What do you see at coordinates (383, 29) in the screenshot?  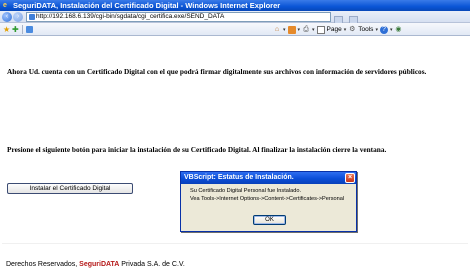 I see `help-icon: ?` at bounding box center [383, 29].